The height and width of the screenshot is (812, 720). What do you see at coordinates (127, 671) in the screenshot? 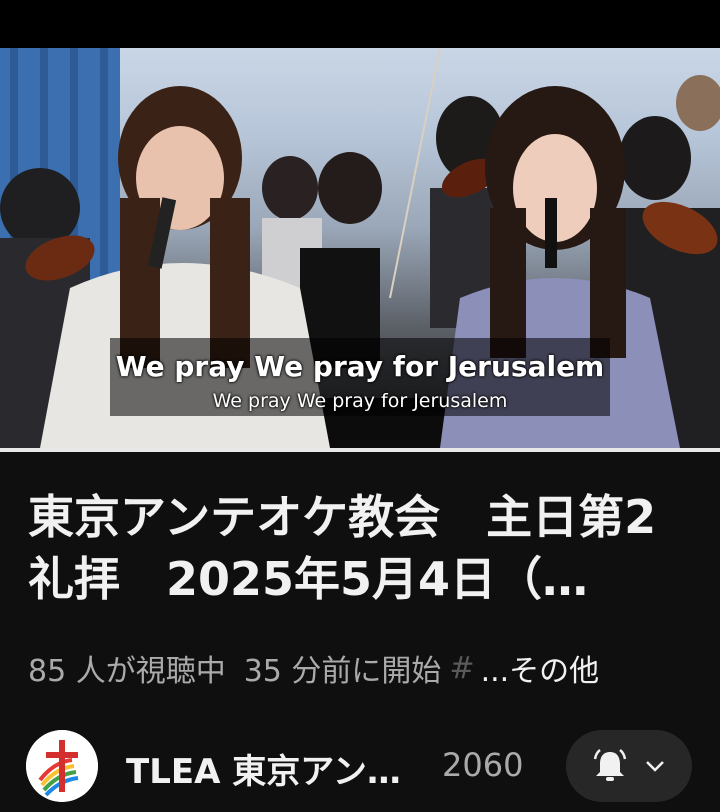
I see `viewer-count: 85 人が視聴中` at bounding box center [127, 671].